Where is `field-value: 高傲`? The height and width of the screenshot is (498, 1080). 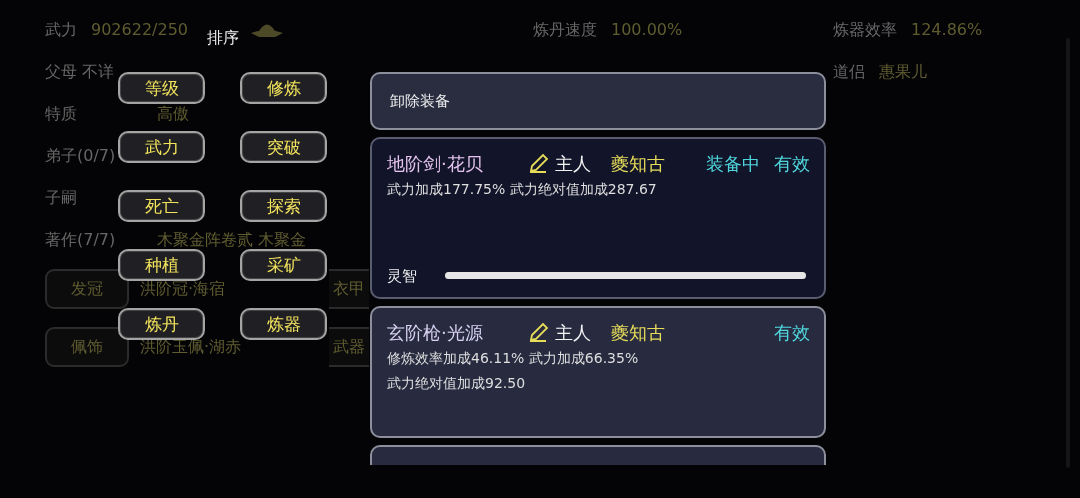
field-value: 高傲 is located at coordinates (173, 113).